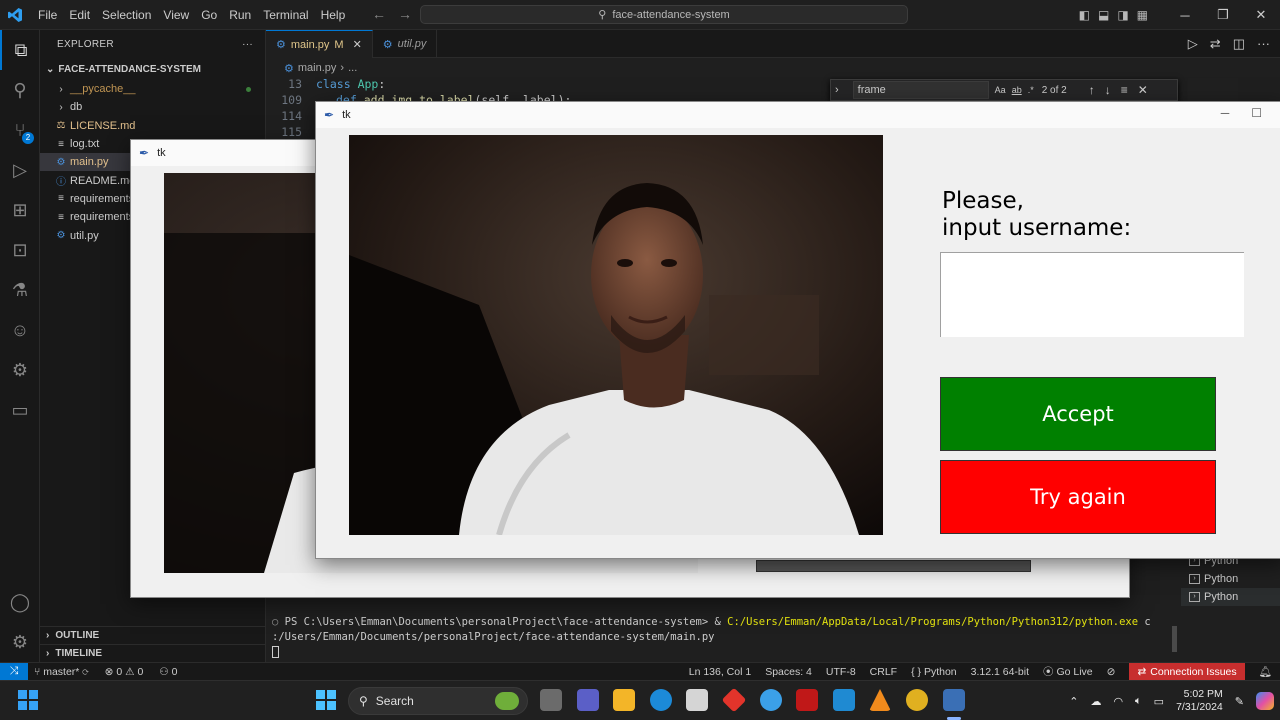 The height and width of the screenshot is (720, 1280). Describe the element at coordinates (807, 700) in the screenshot. I see `mcafee-icon` at that location.